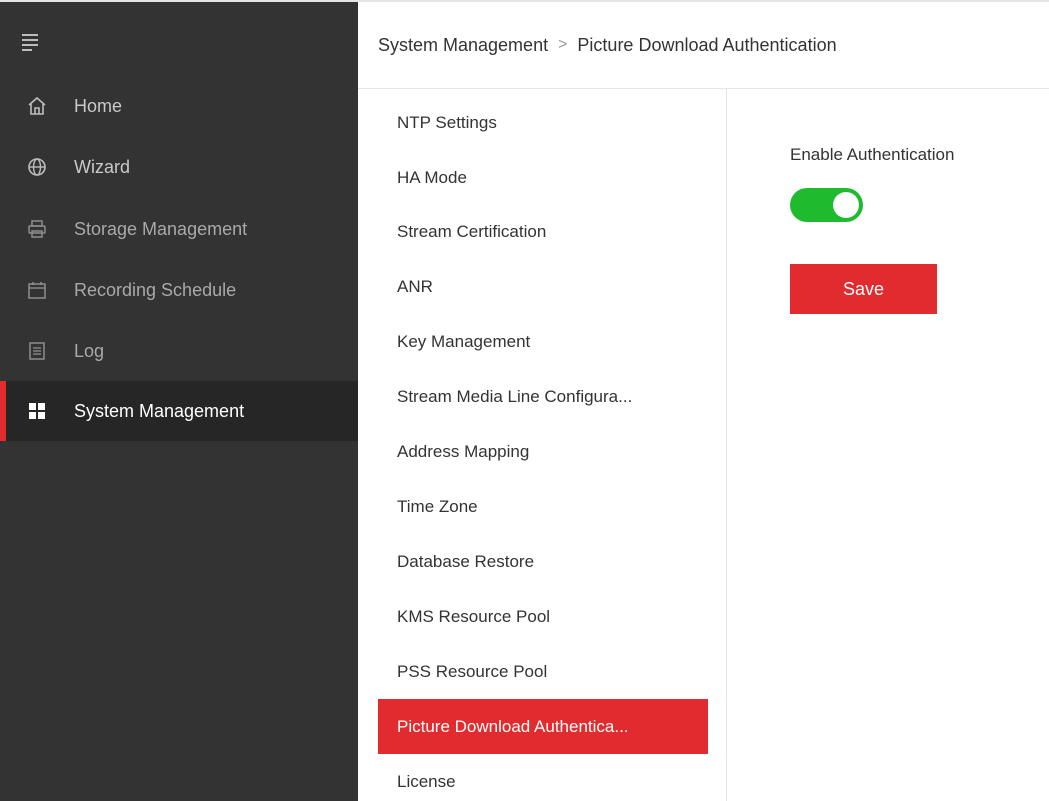  Describe the element at coordinates (543, 616) in the screenshot. I see `submenu-item-kms-resource-pool: KMS Resource Pool` at that location.